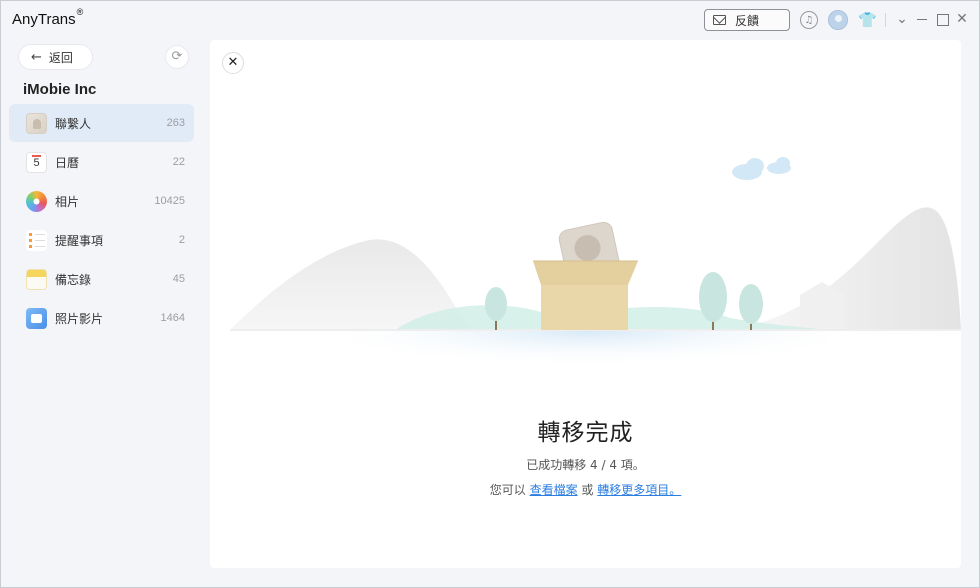 The height and width of the screenshot is (588, 980). I want to click on sidebar-item-count: 45, so click(178, 279).